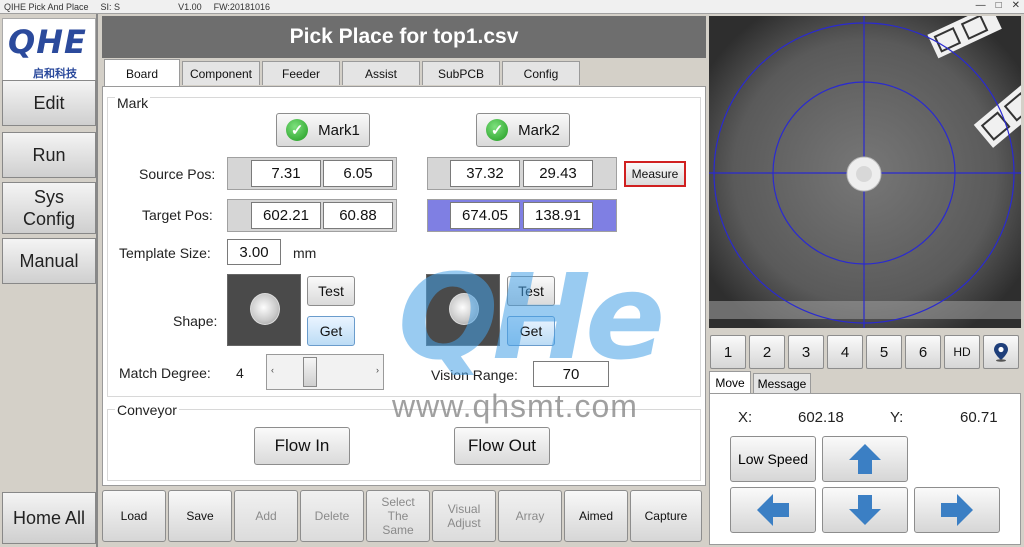 This screenshot has height=547, width=1024. I want to click on arrow-up-icon, so click(865, 459).